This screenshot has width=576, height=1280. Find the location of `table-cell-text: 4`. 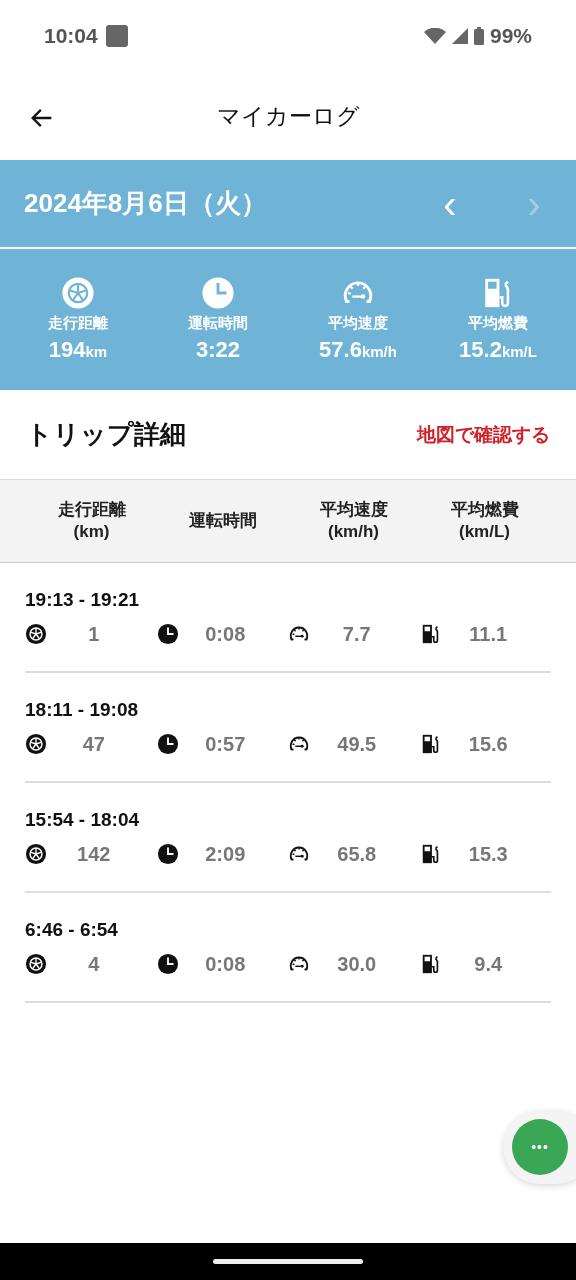

table-cell-text: 4 is located at coordinates (94, 964).